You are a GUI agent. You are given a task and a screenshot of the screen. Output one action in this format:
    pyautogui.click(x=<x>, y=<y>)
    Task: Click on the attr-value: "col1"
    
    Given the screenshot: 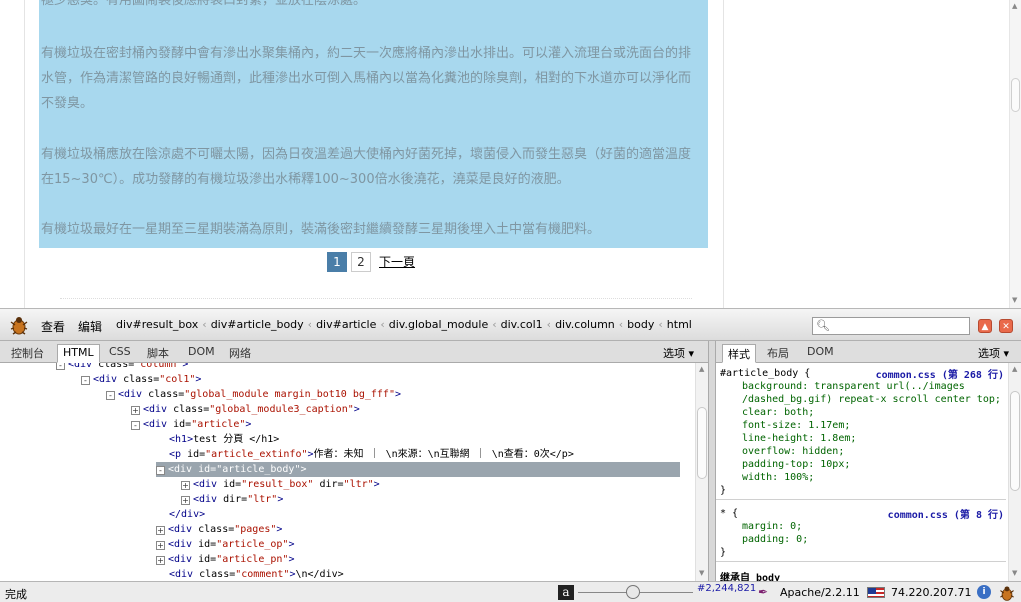 What is the action you would take?
    pyautogui.click(x=177, y=379)
    